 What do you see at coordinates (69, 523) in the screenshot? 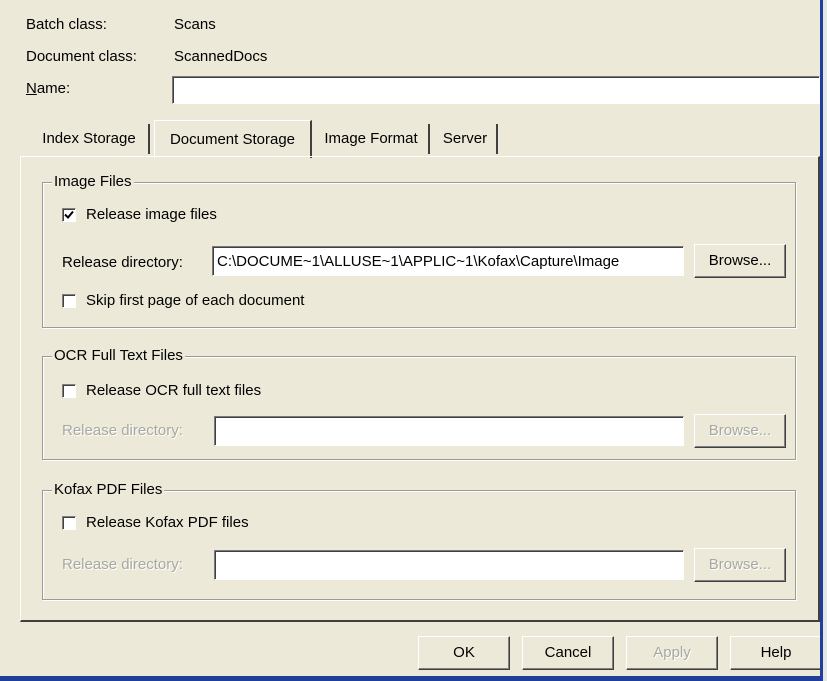
I see `release-pdf-files-checkbox` at bounding box center [69, 523].